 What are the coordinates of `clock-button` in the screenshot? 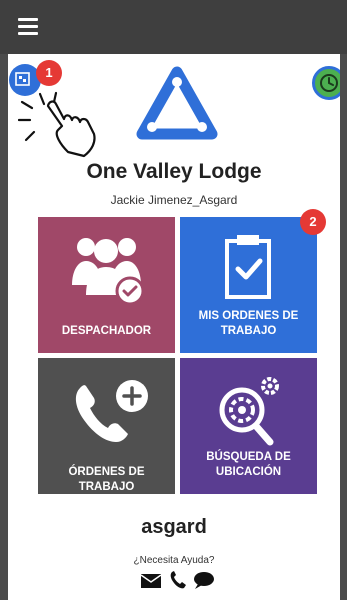 It's located at (326, 83).